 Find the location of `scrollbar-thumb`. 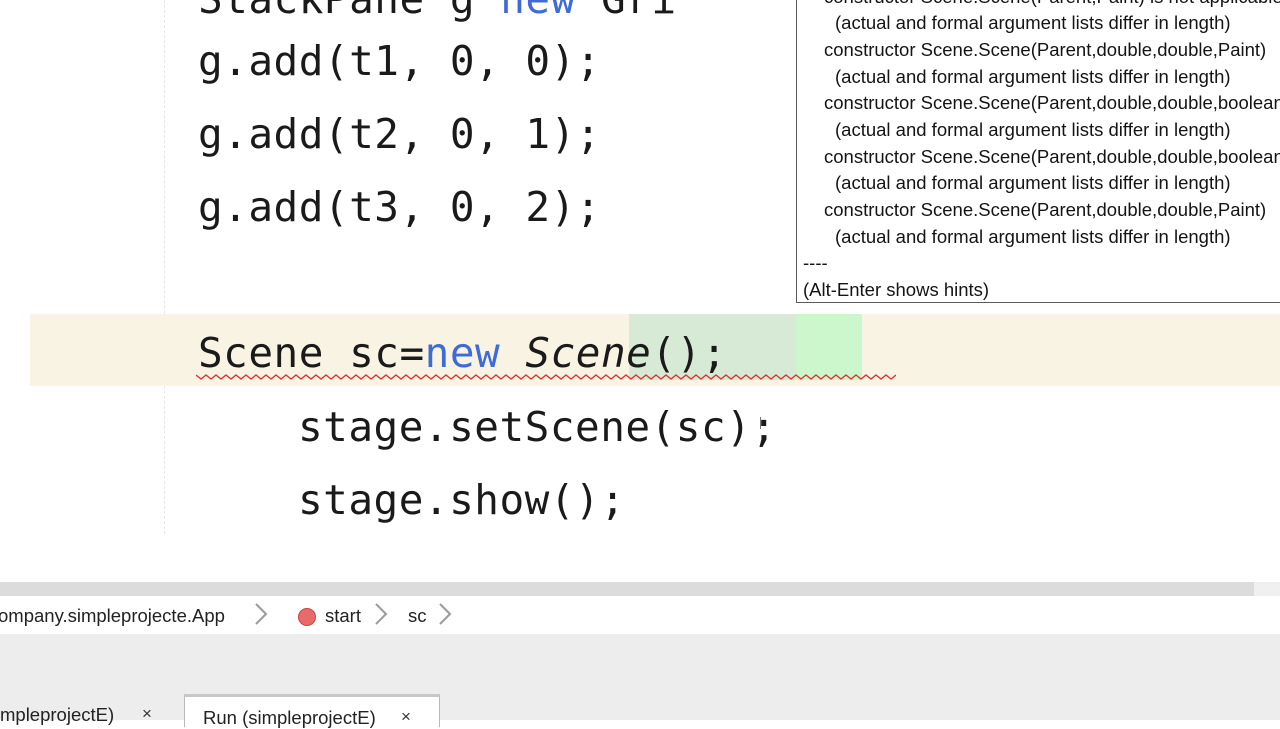

scrollbar-thumb is located at coordinates (627, 589).